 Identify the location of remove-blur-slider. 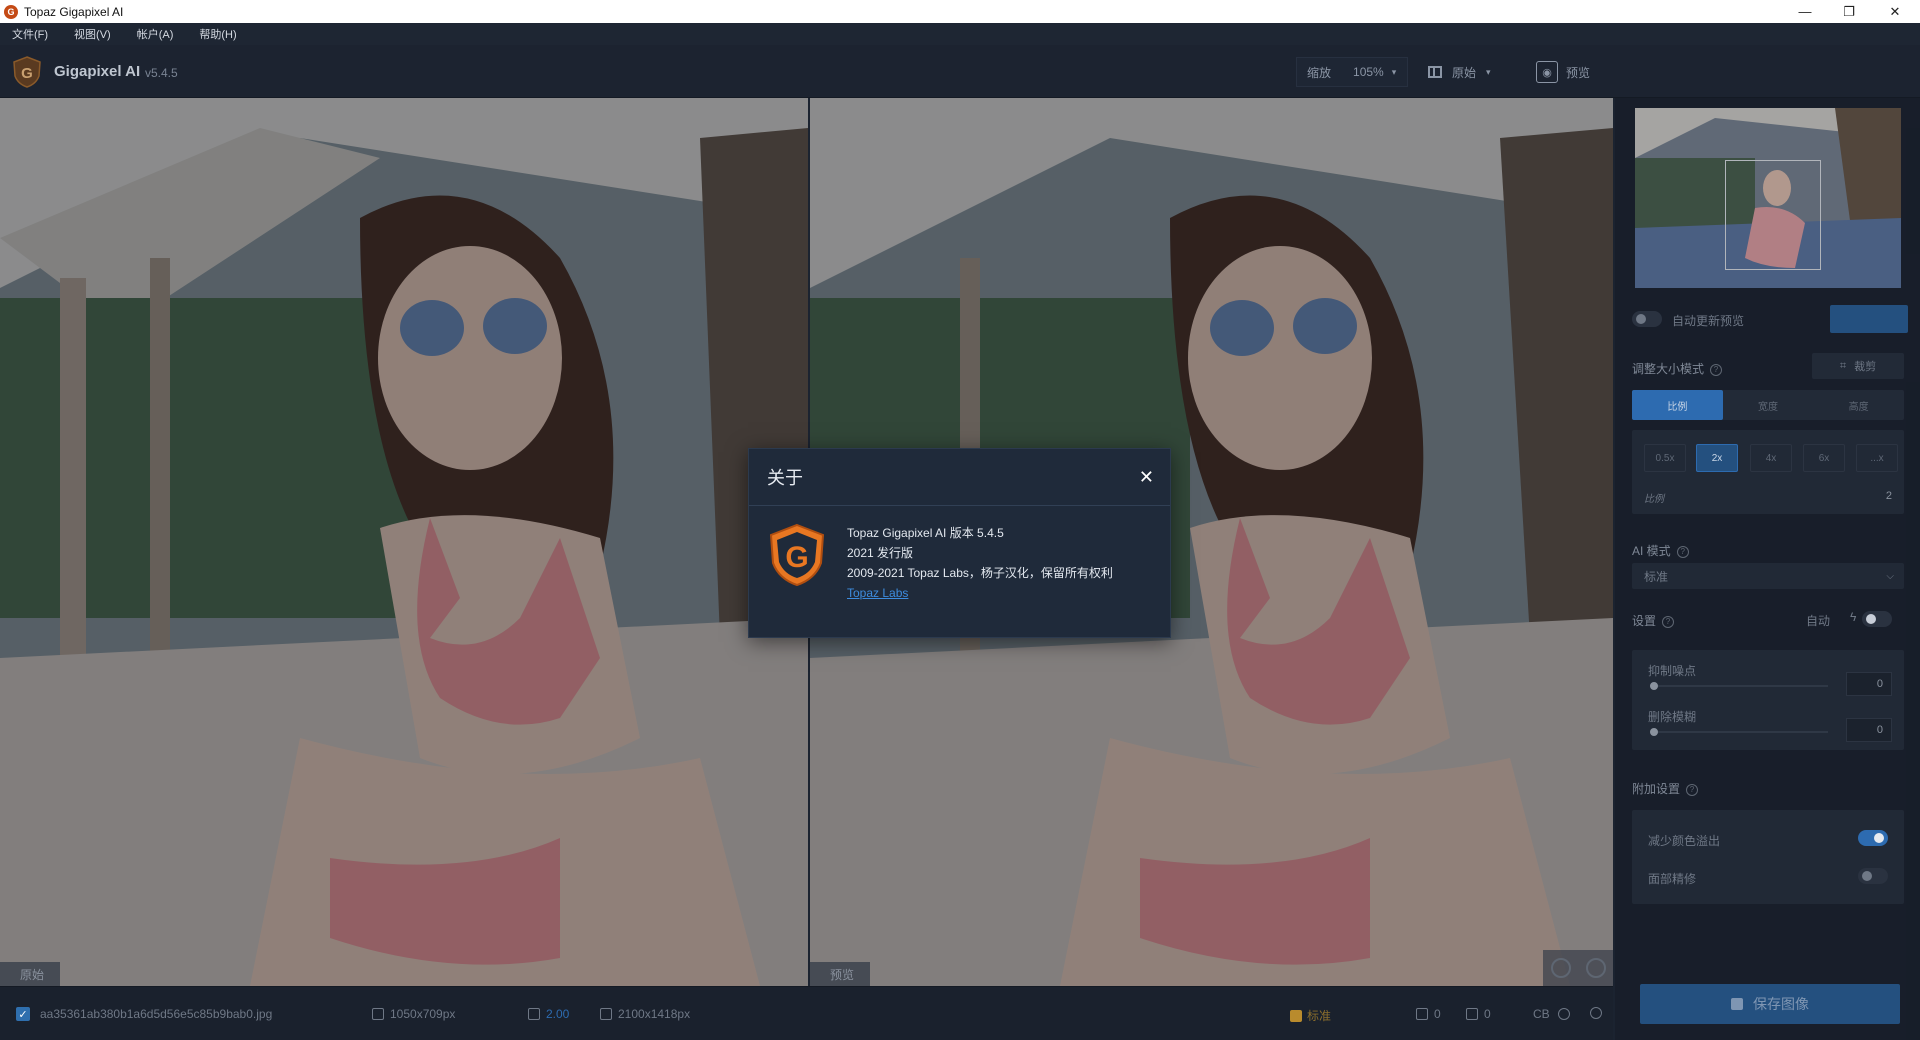
(1739, 732).